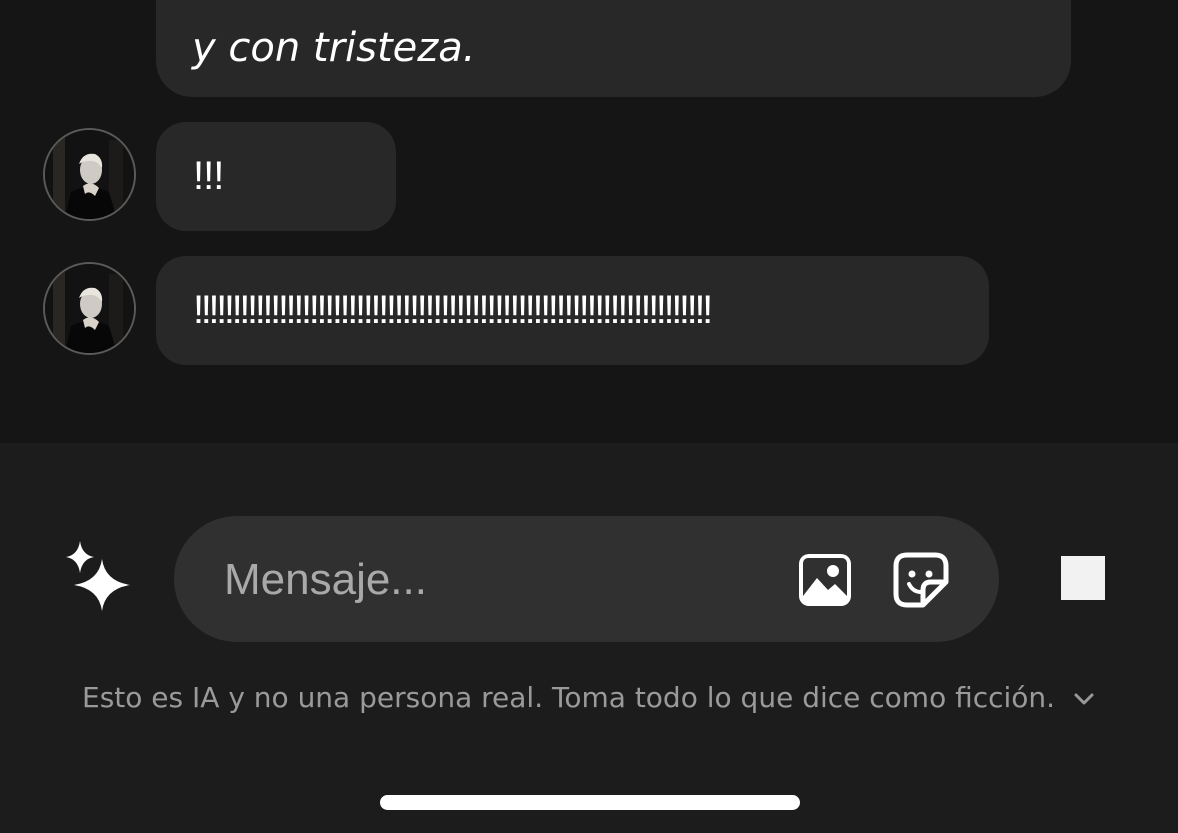  What do you see at coordinates (276, 176) in the screenshot?
I see `message-bubble: !!!` at bounding box center [276, 176].